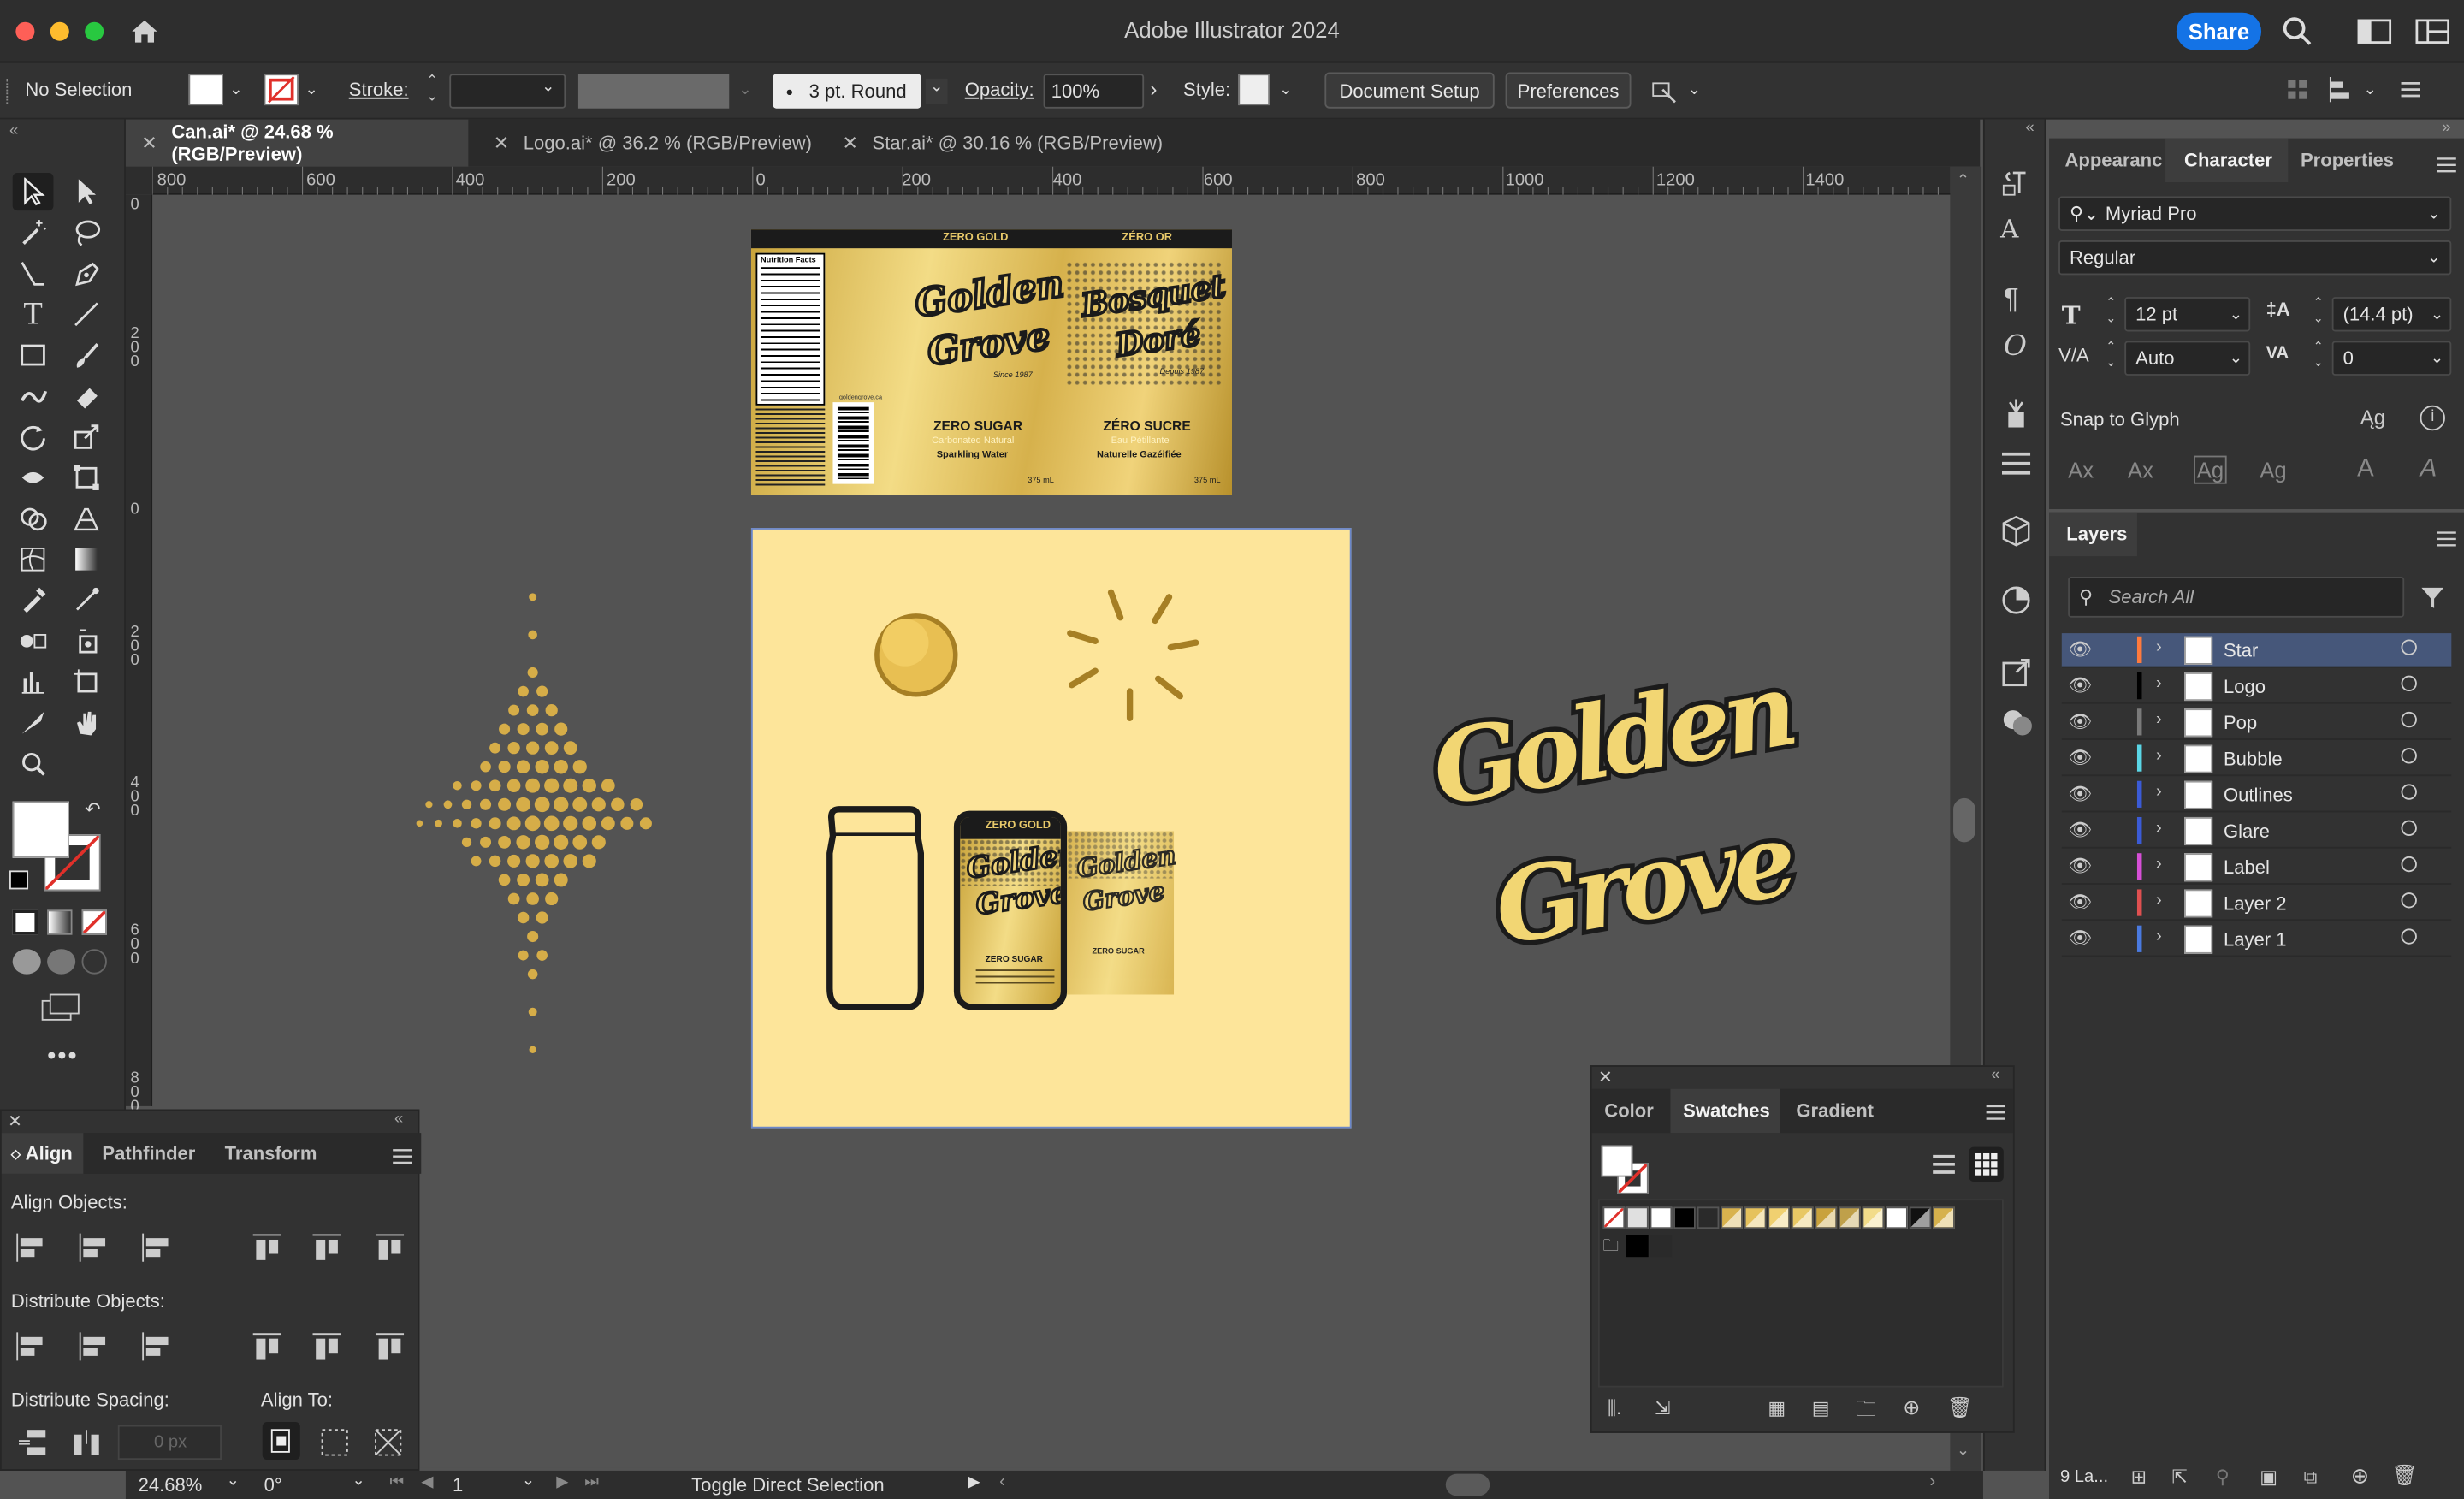  I want to click on mesh-tool-icon, so click(33, 560).